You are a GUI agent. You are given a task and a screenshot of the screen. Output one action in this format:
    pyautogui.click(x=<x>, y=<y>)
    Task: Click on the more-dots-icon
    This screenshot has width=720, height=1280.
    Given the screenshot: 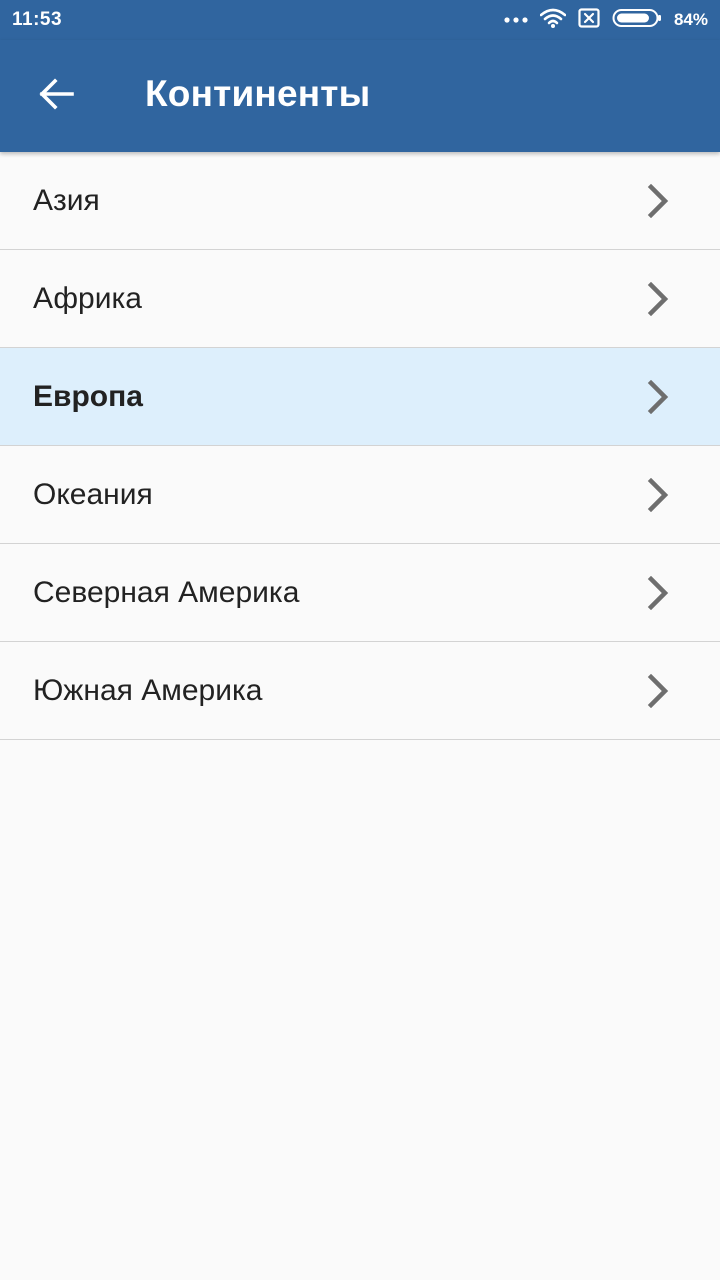 What is the action you would take?
    pyautogui.click(x=516, y=20)
    